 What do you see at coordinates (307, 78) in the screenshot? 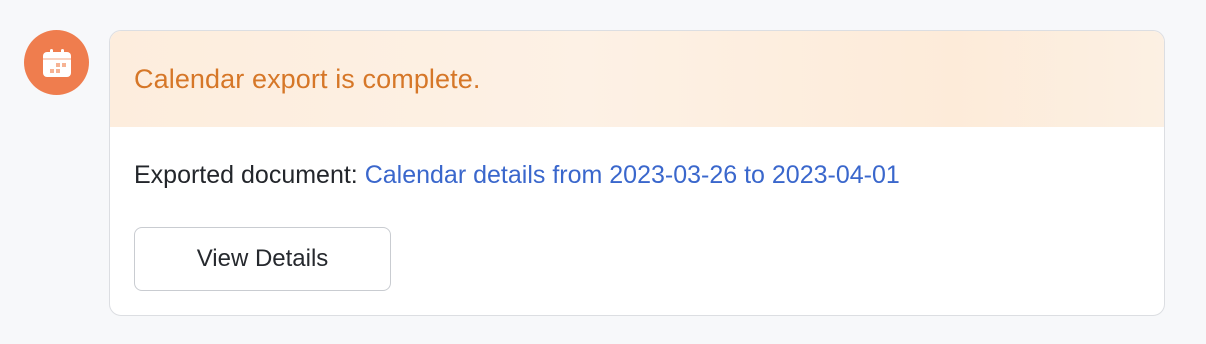
I see `notification-title: Calendar export is complete.` at bounding box center [307, 78].